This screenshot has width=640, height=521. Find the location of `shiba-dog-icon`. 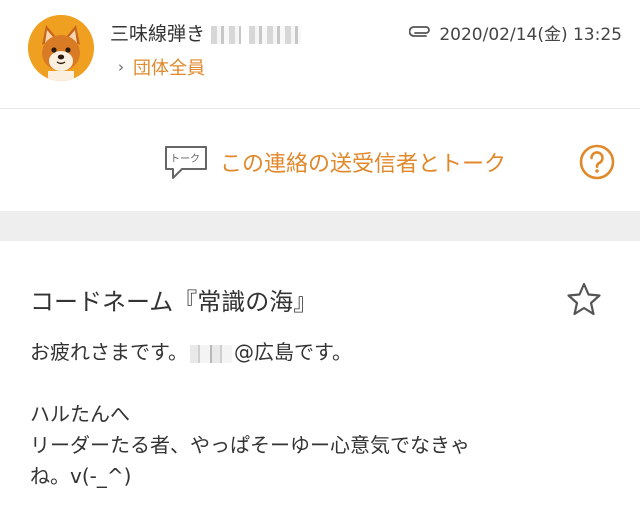

shiba-dog-icon is located at coordinates (61, 48).